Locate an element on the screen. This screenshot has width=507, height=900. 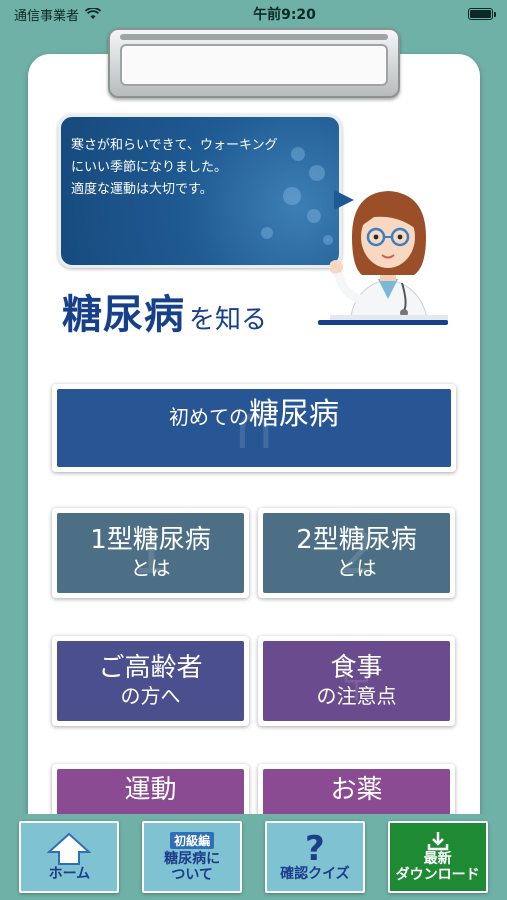
title-main: 糖尿病 is located at coordinates (123, 315).